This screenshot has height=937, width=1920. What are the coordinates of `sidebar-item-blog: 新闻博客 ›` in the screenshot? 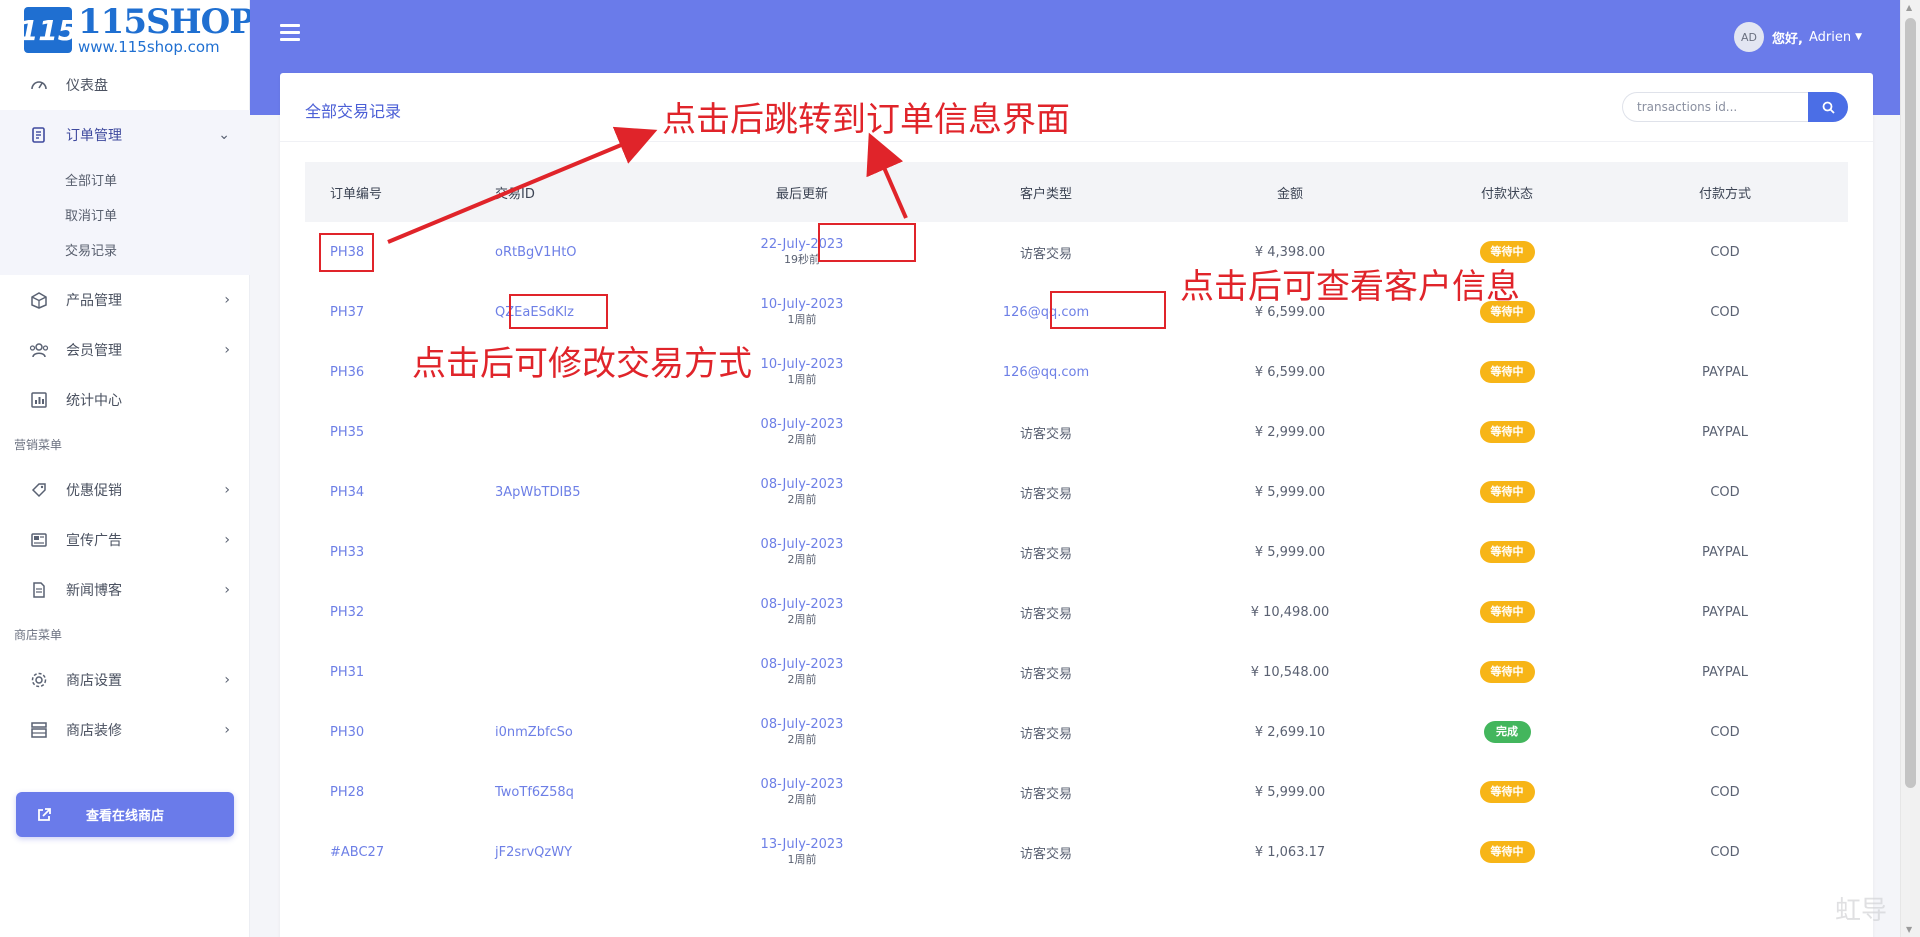 It's located at (125, 590).